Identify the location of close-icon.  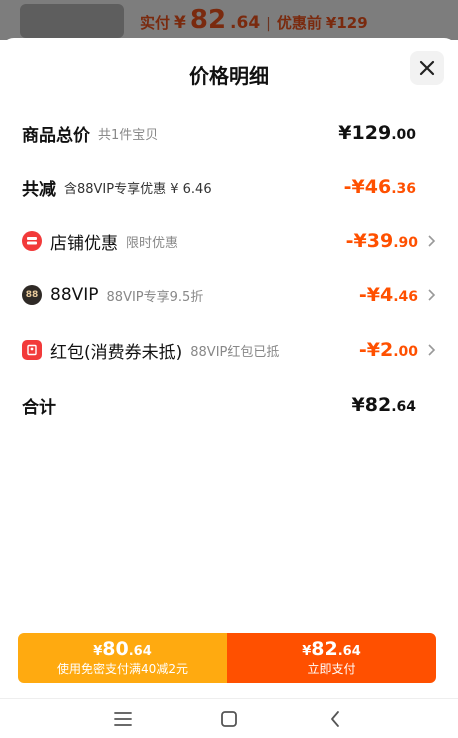
(427, 68).